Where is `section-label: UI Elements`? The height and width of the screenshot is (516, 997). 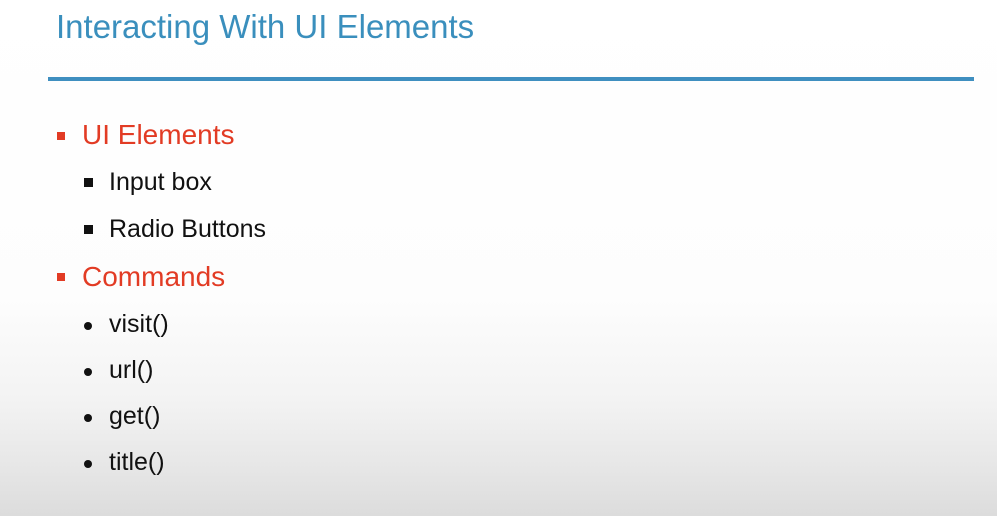
section-label: UI Elements is located at coordinates (158, 134).